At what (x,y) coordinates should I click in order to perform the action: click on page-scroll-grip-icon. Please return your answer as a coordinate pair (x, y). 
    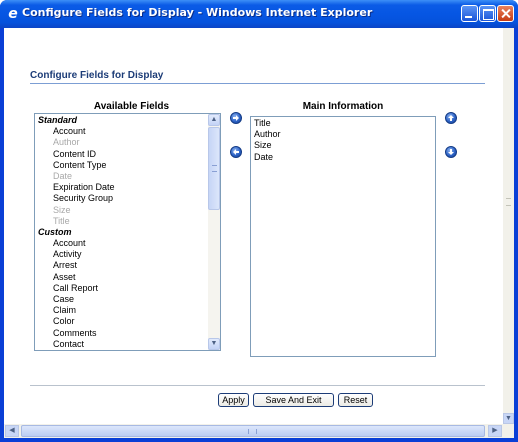
    Looking at the image, I should click on (508, 202).